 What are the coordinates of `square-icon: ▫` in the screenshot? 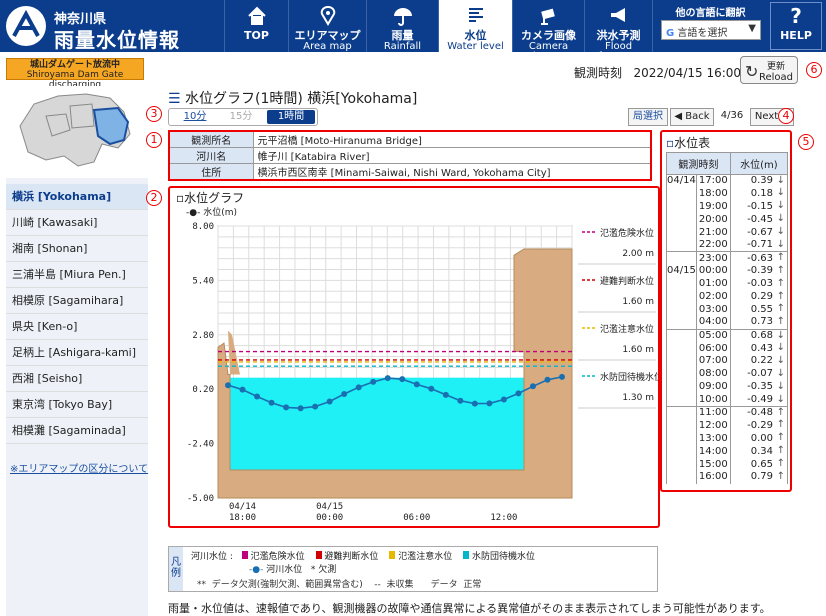 It's located at (670, 143).